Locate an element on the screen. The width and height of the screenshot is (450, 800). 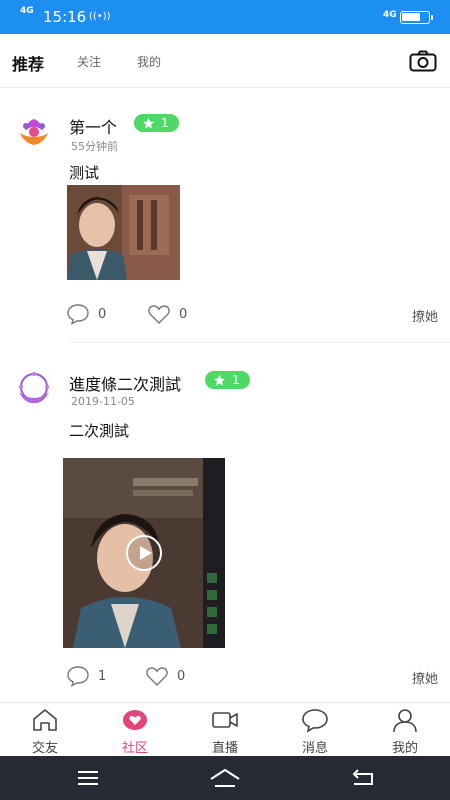
home-icon is located at coordinates (45, 720).